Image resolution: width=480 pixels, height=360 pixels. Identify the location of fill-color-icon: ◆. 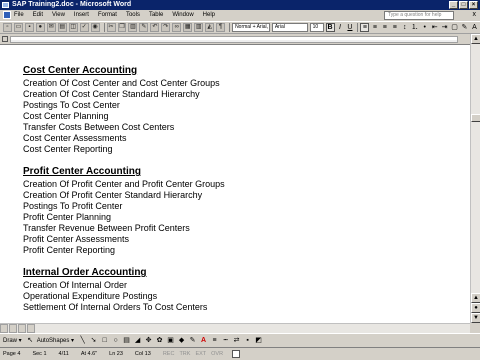
(181, 340).